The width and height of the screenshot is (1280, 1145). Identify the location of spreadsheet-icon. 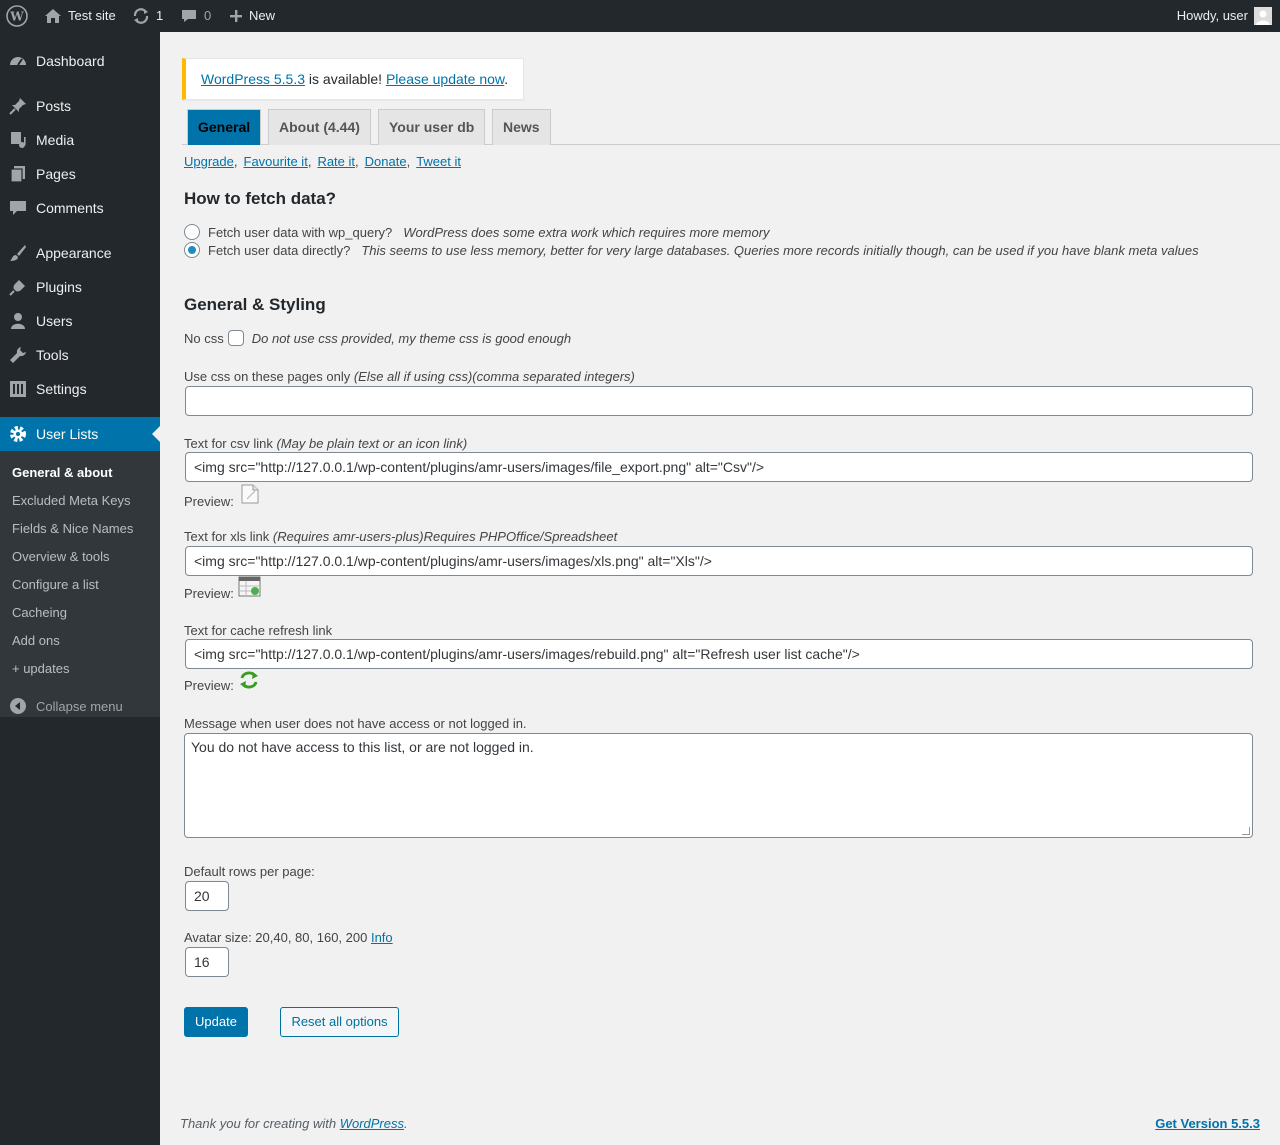
(250, 588).